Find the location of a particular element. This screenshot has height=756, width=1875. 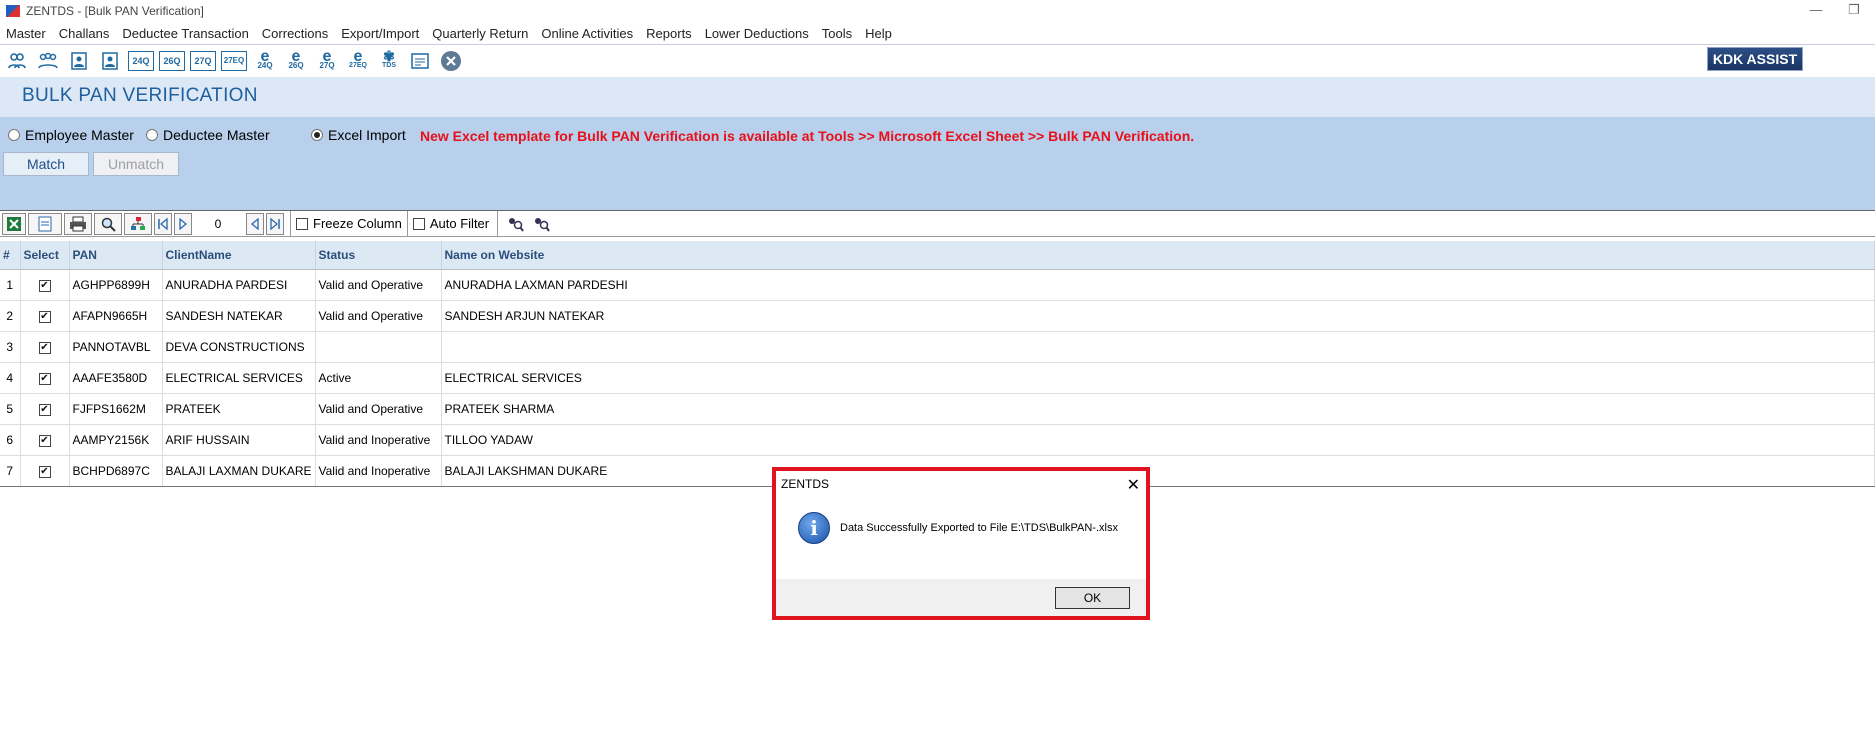

e-26q-icon: e 26Q is located at coordinates (296, 61).